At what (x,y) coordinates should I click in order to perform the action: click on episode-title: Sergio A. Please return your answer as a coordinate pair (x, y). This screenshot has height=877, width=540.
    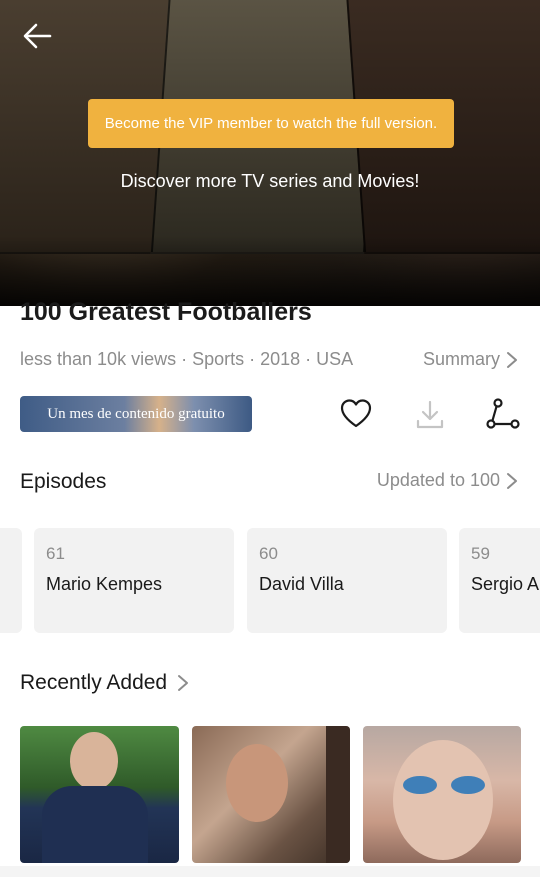
    Looking at the image, I should click on (505, 584).